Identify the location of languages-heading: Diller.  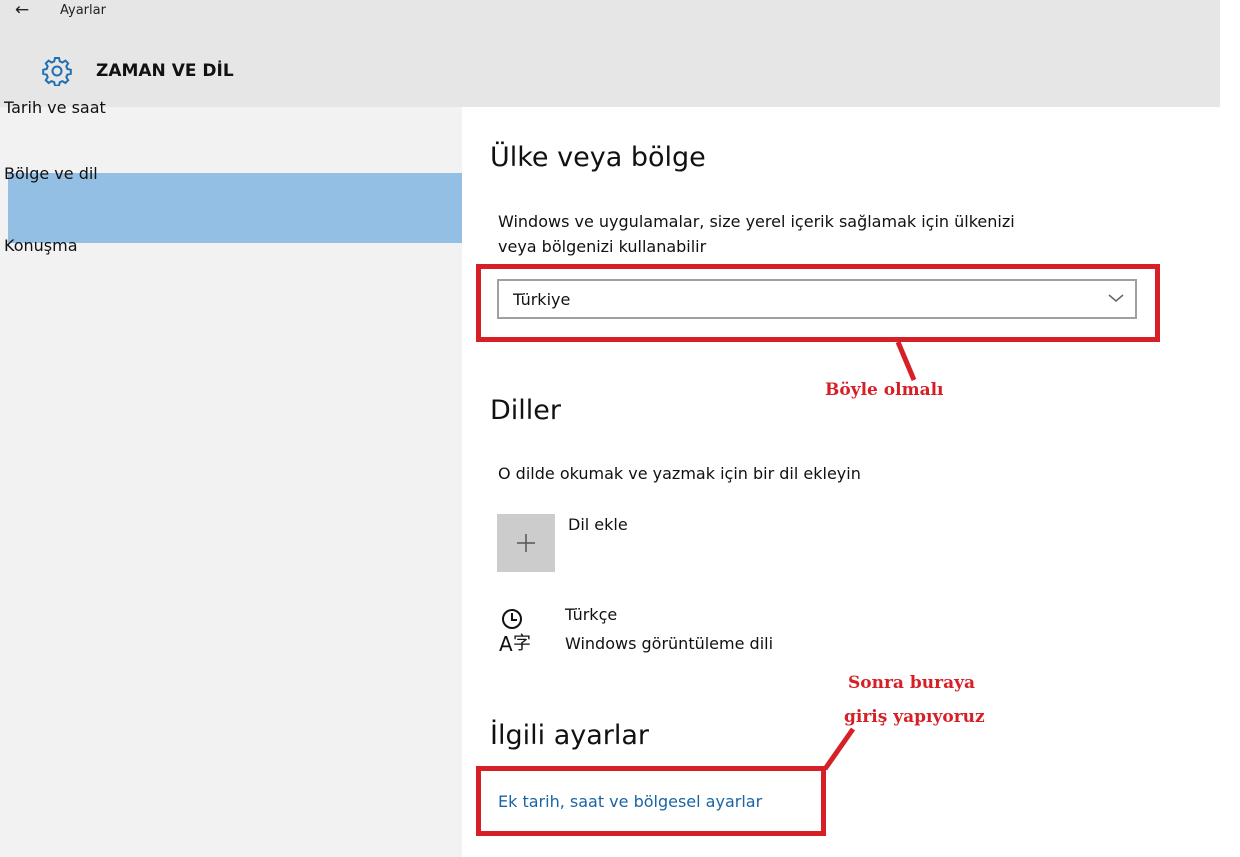
(526, 410).